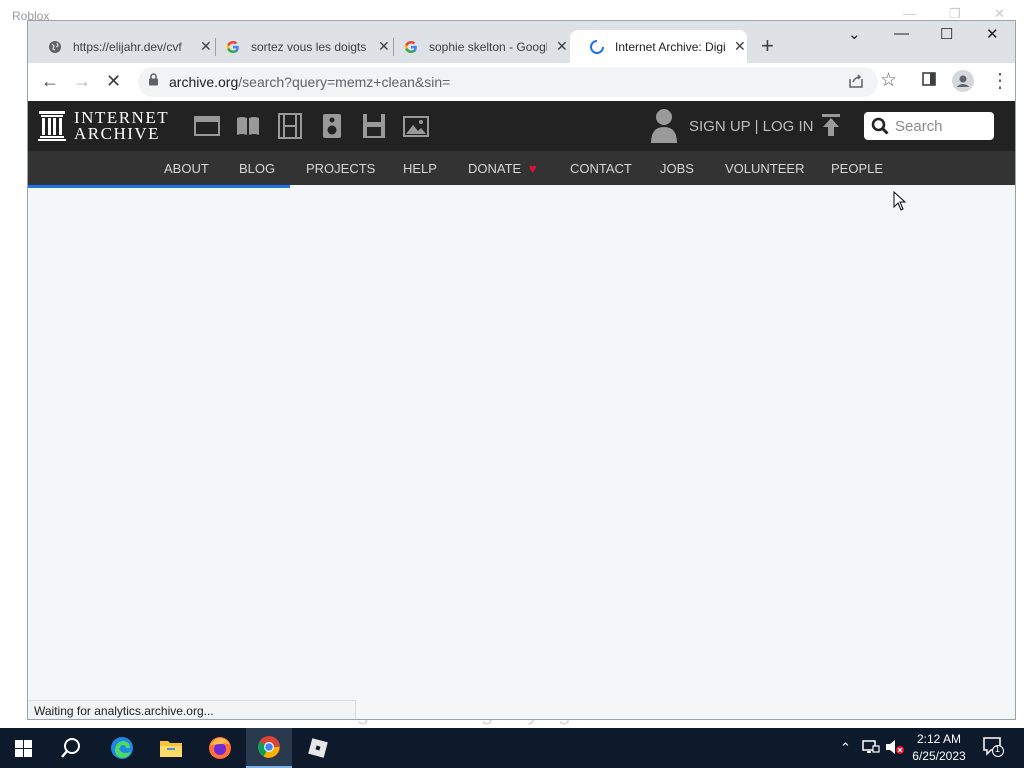 The height and width of the screenshot is (768, 1024). Describe the element at coordinates (992, 34) in the screenshot. I see `close-window-icon: ✕` at that location.